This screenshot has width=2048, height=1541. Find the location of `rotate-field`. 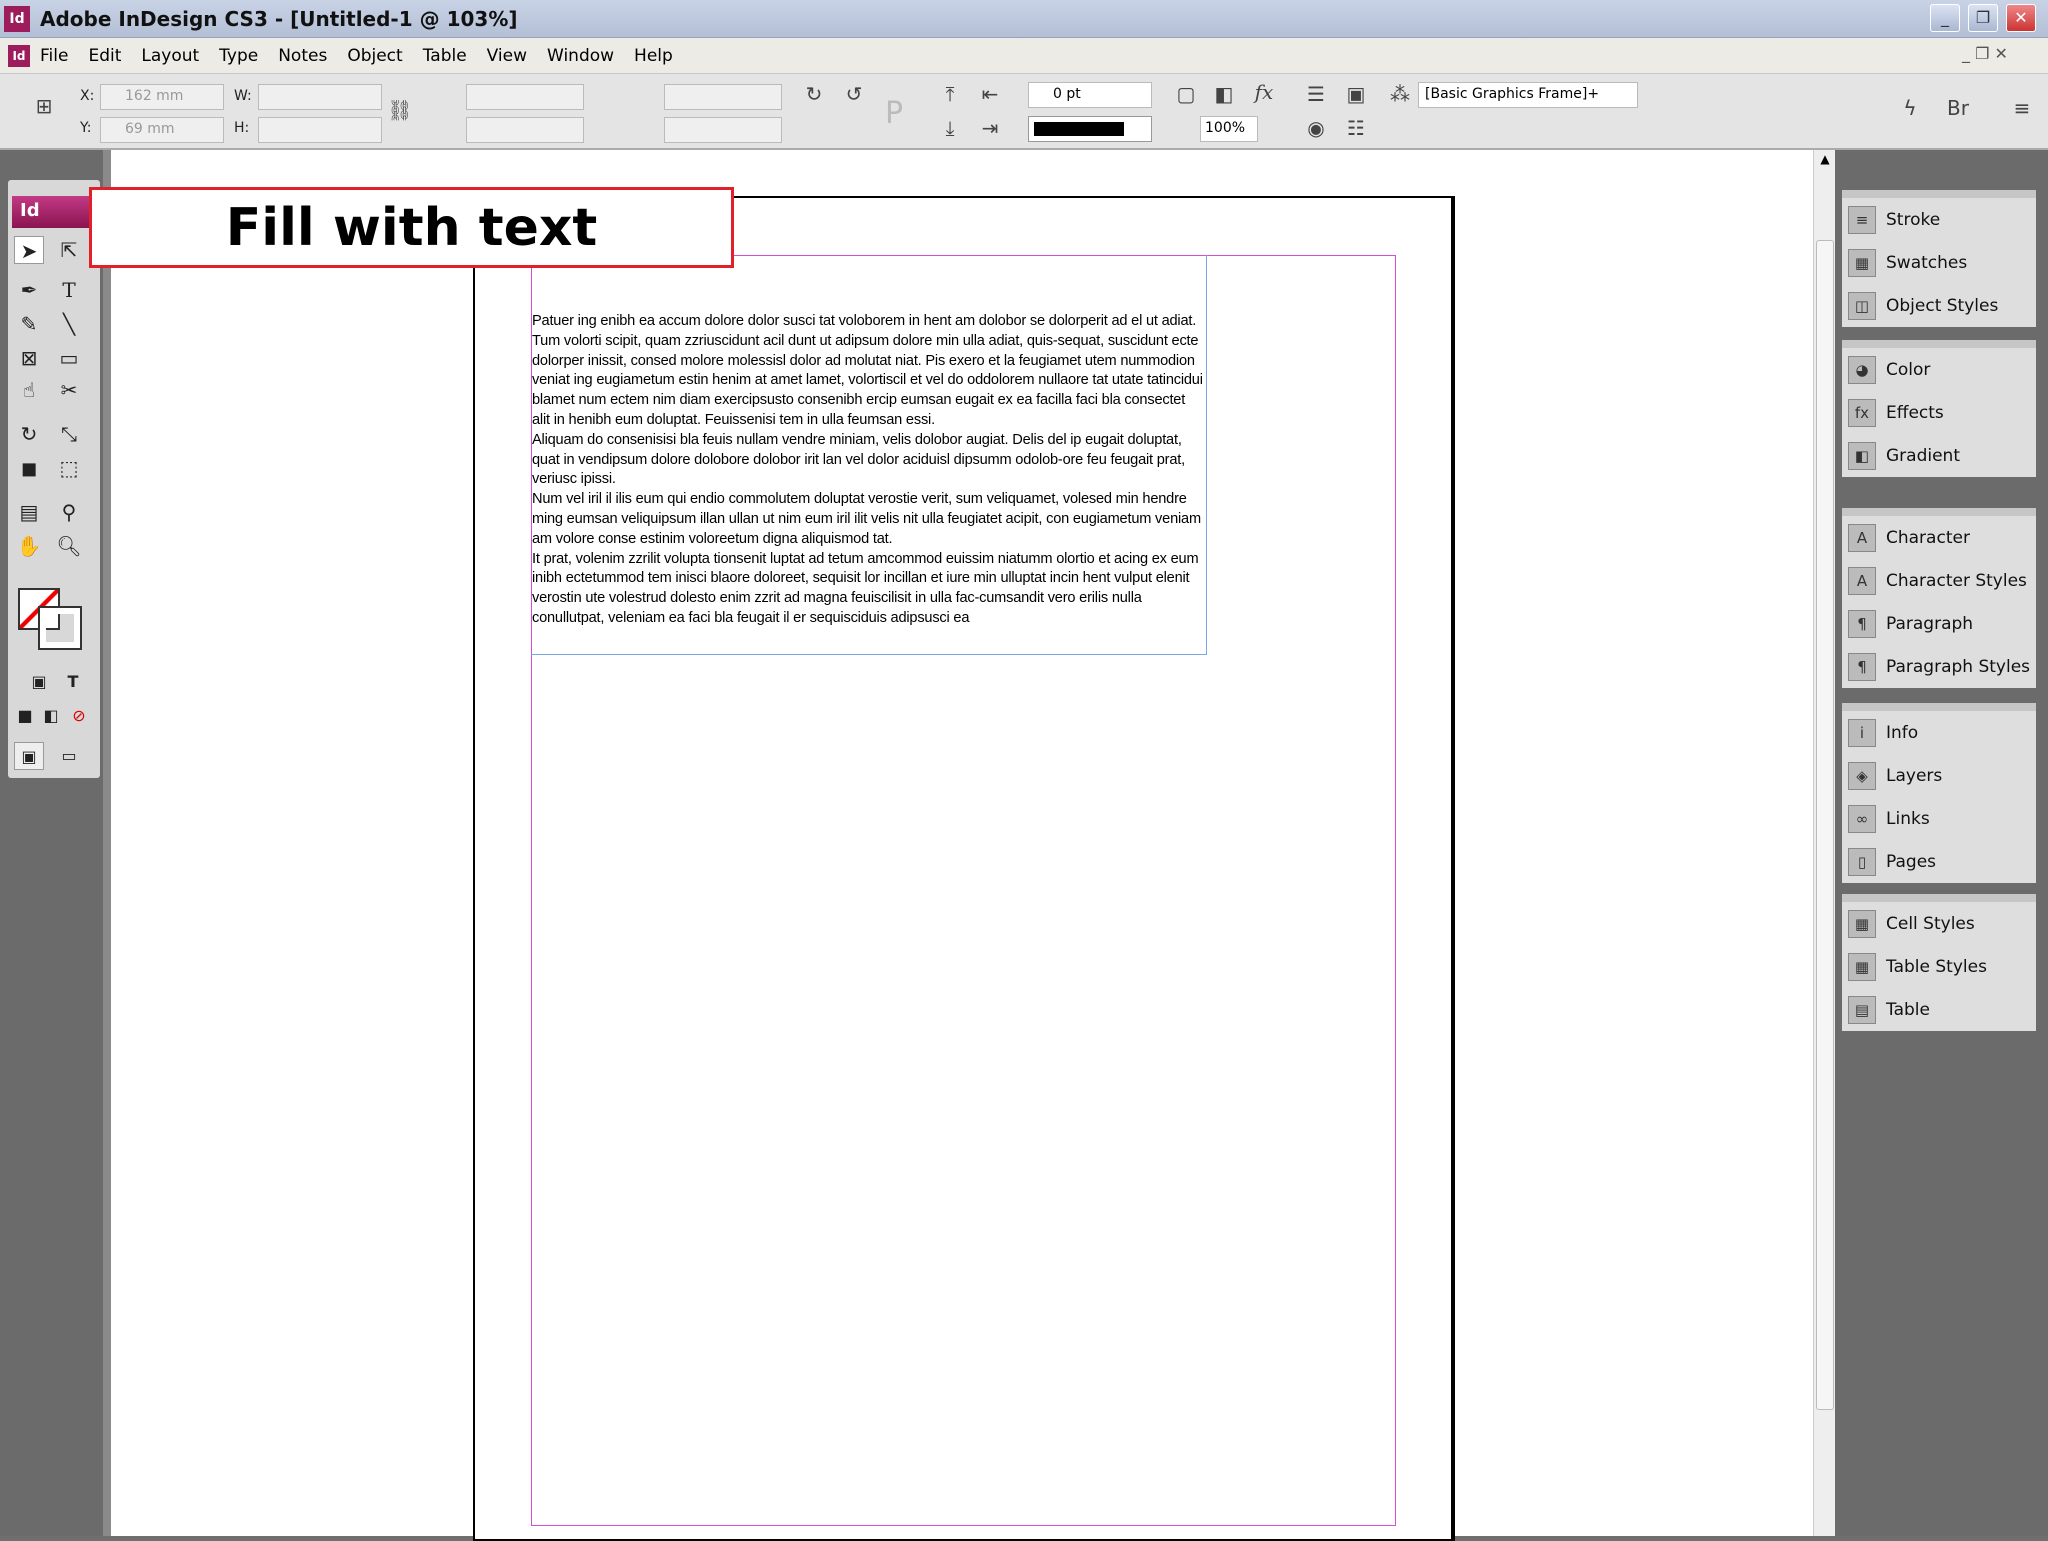

rotate-field is located at coordinates (723, 97).